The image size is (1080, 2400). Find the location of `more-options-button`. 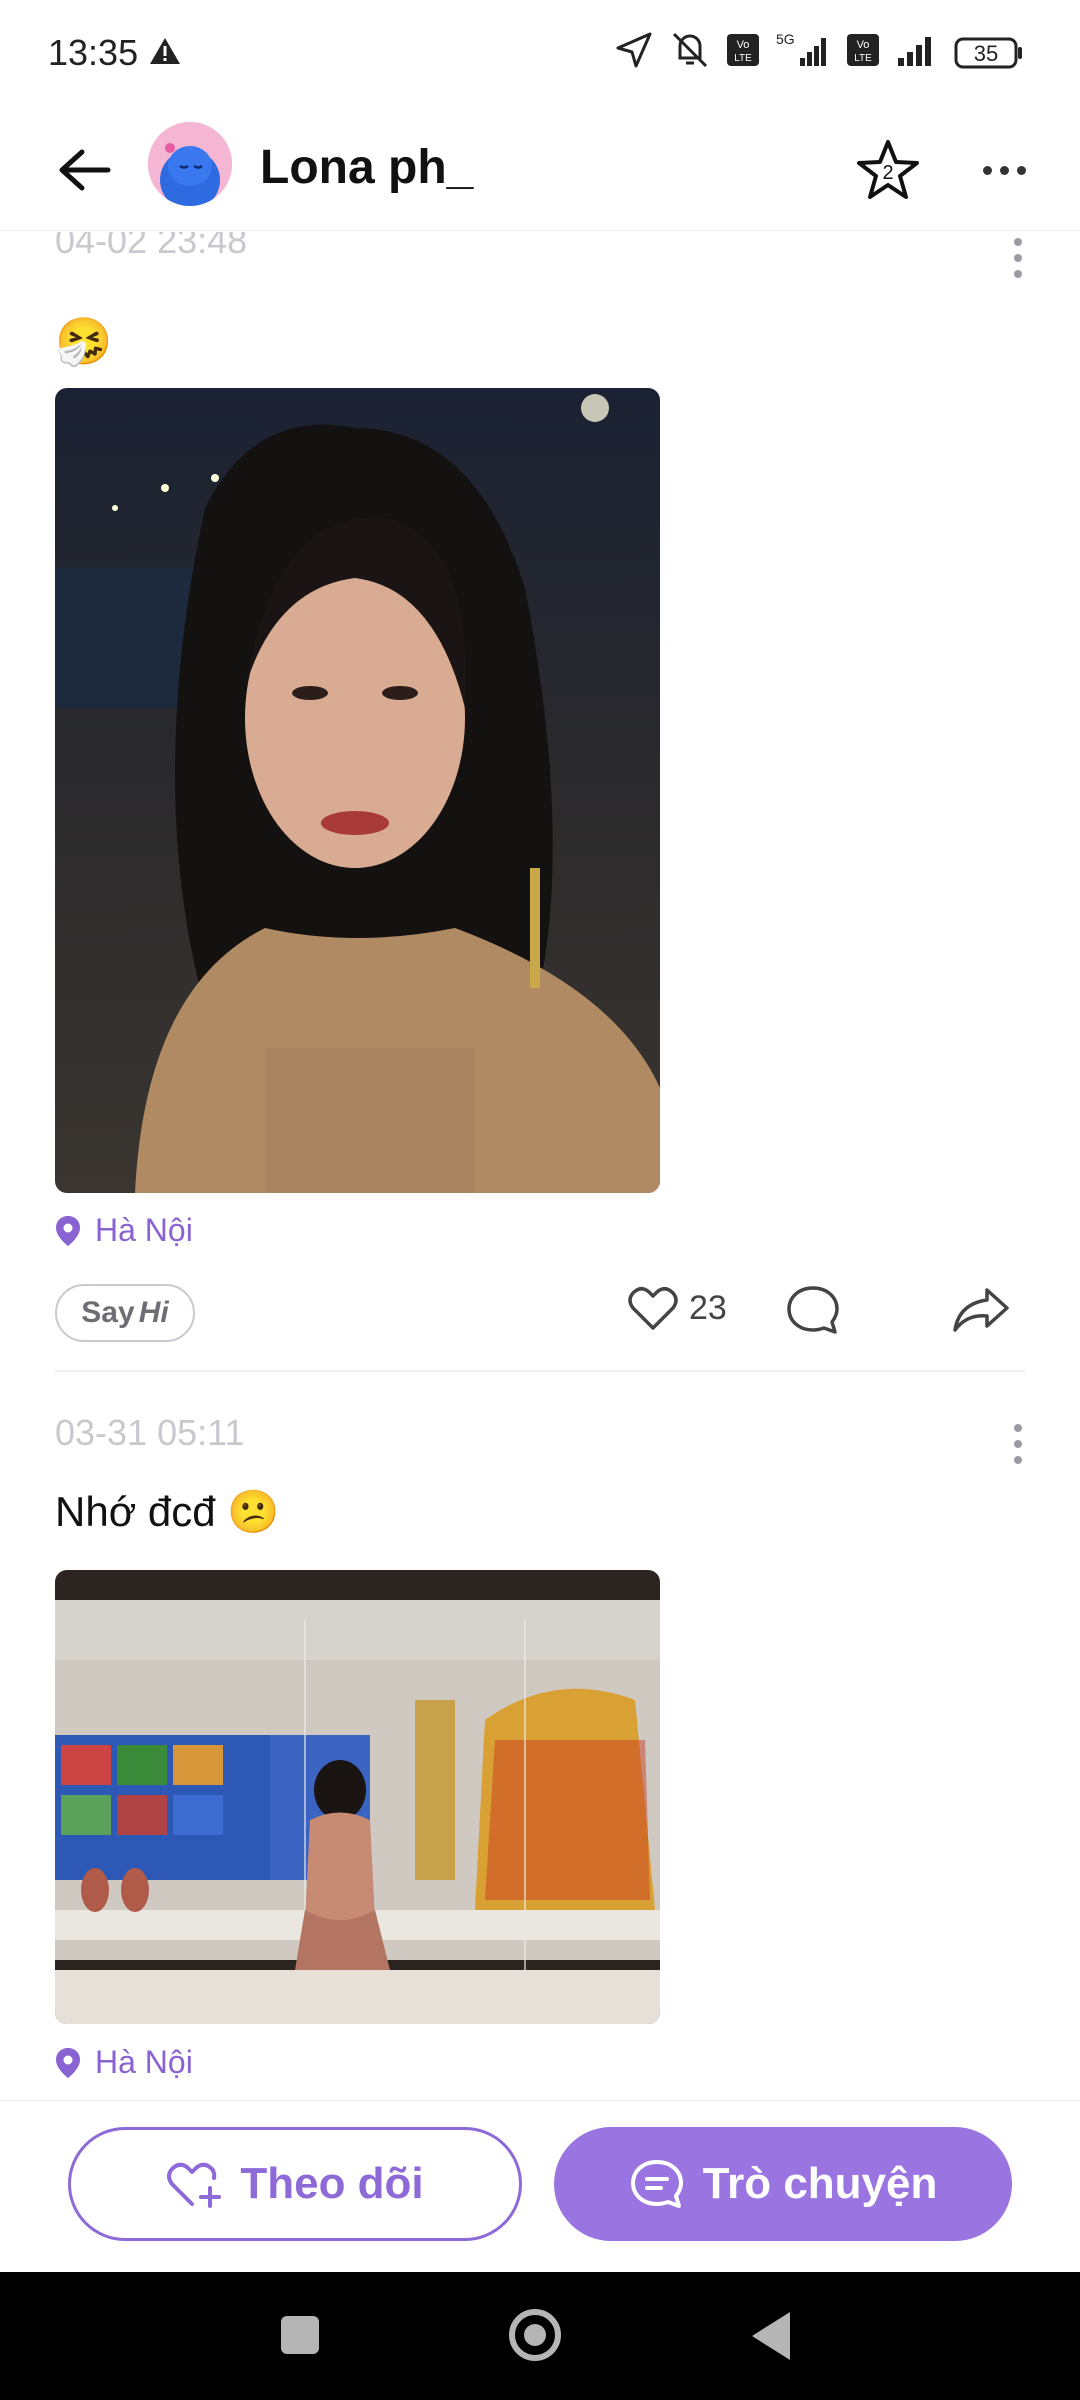

more-options-button is located at coordinates (1004, 170).